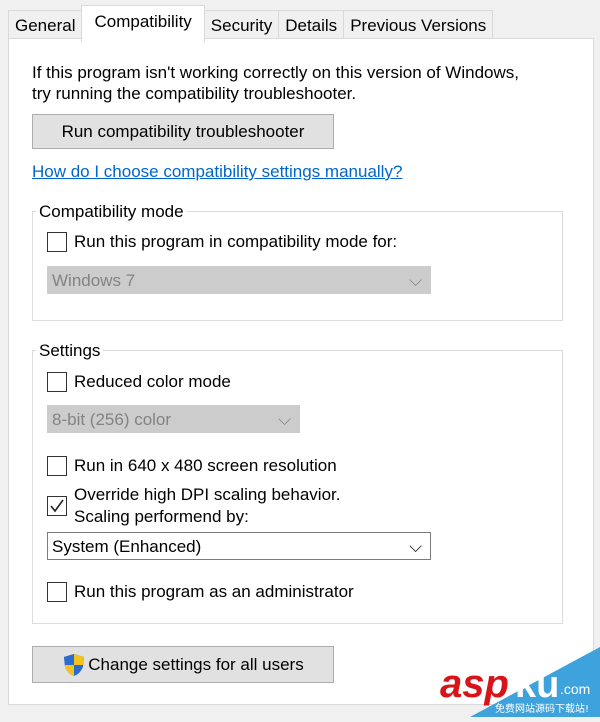  What do you see at coordinates (196, 664) in the screenshot?
I see `button-label: Change settings for all users` at bounding box center [196, 664].